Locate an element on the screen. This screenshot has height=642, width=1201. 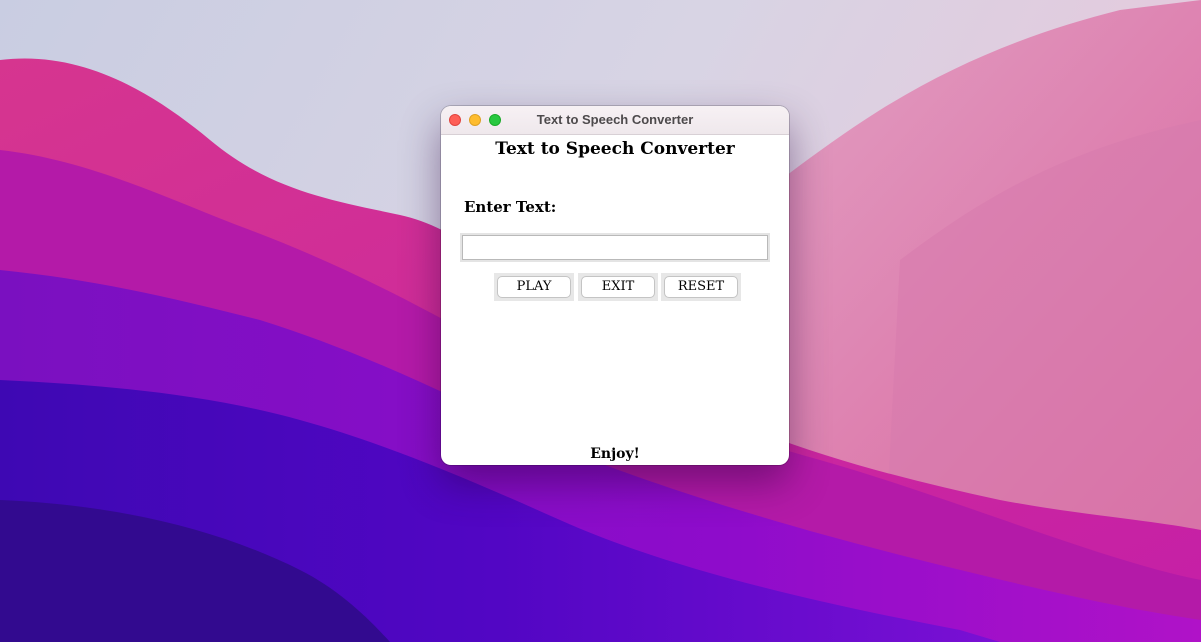
minimize-icon is located at coordinates (475, 120).